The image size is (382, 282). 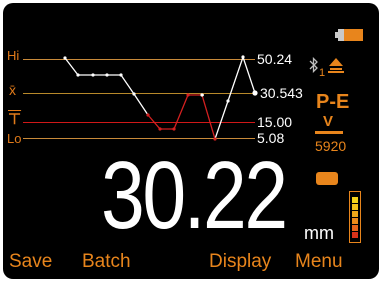 I want to click on memory-upload-icon, so click(x=336, y=65).